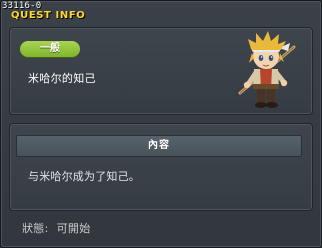 The image size is (322, 248). I want to click on quest-status: 狀態: 可開始, so click(60, 228).